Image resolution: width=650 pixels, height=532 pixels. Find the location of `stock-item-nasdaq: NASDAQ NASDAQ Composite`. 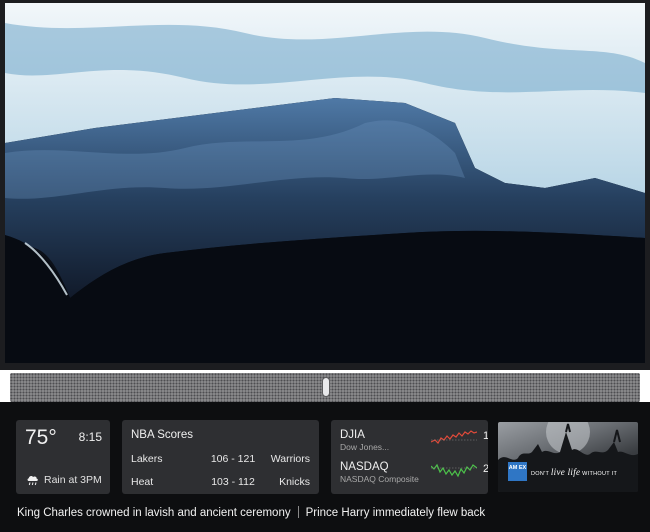

stock-item-nasdaq: NASDAQ NASDAQ Composite is located at coordinates (379, 472).